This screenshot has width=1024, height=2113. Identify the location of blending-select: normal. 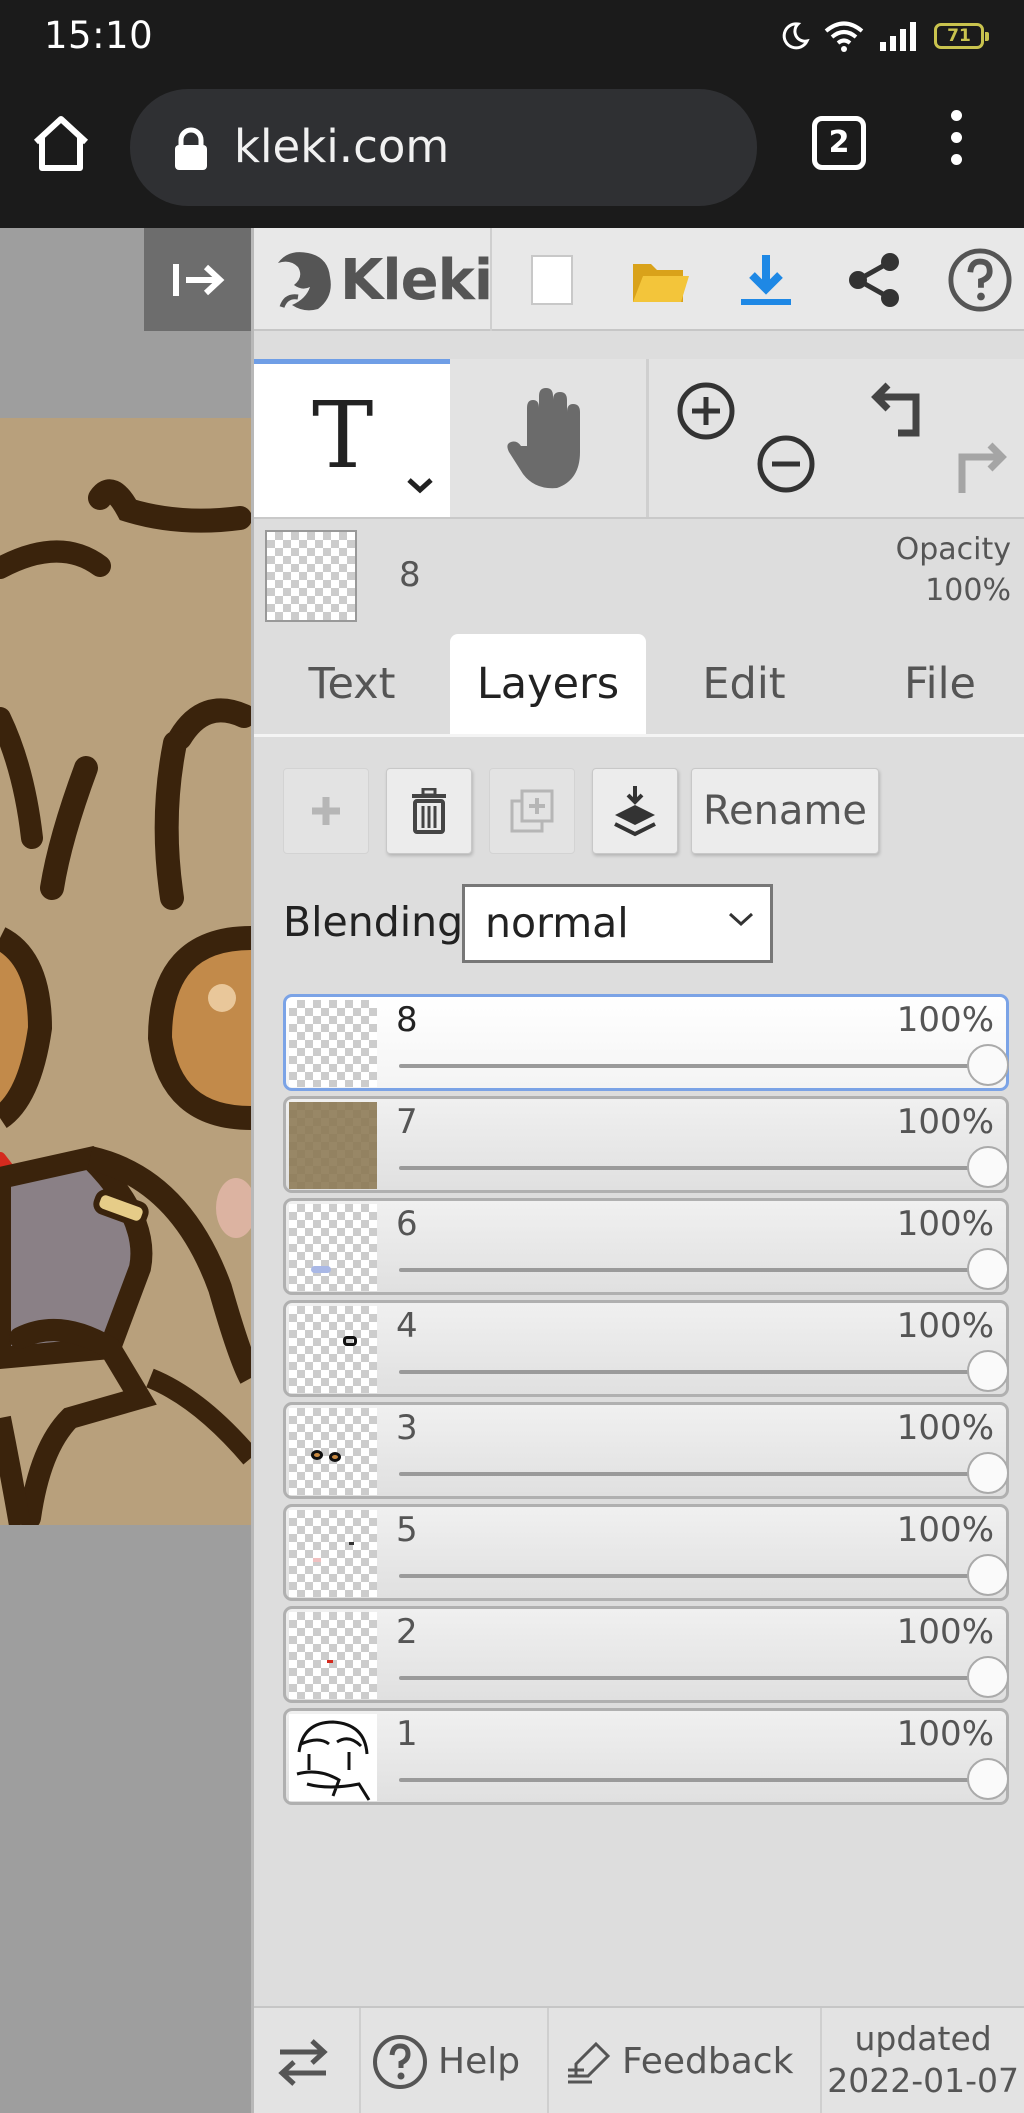
(617, 923).